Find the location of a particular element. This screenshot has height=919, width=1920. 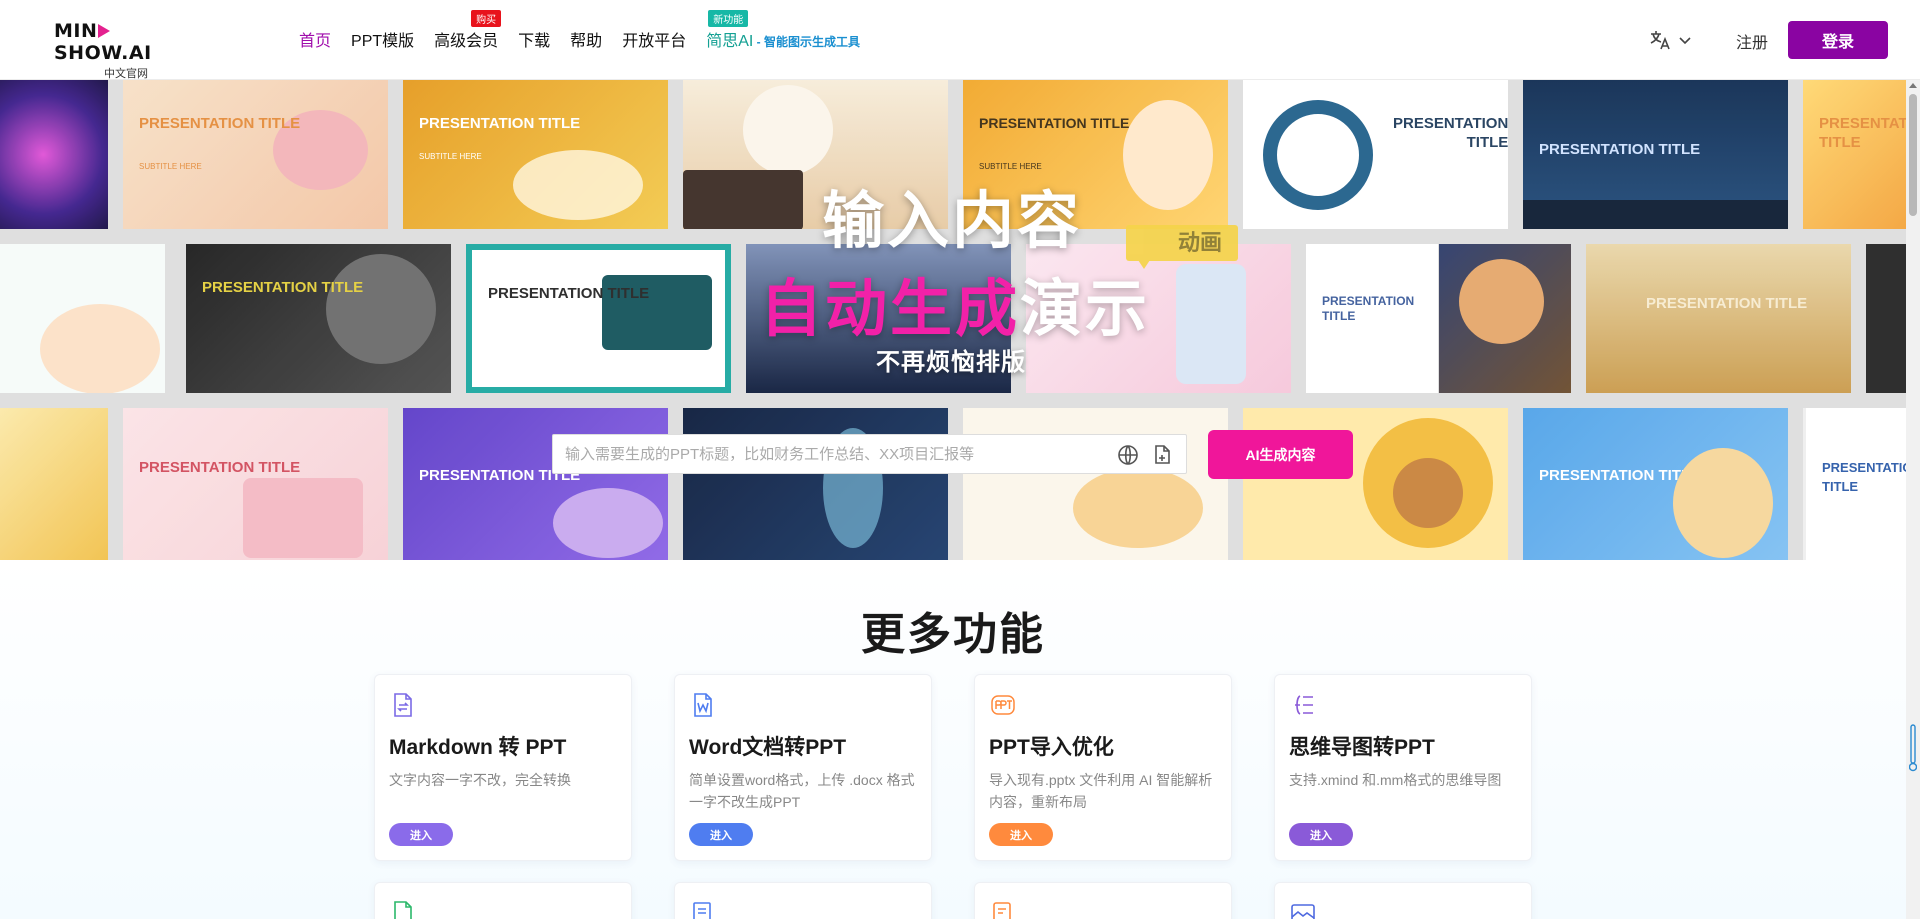

nav-premium-member: 高级会员 购买 is located at coordinates (468, 30).